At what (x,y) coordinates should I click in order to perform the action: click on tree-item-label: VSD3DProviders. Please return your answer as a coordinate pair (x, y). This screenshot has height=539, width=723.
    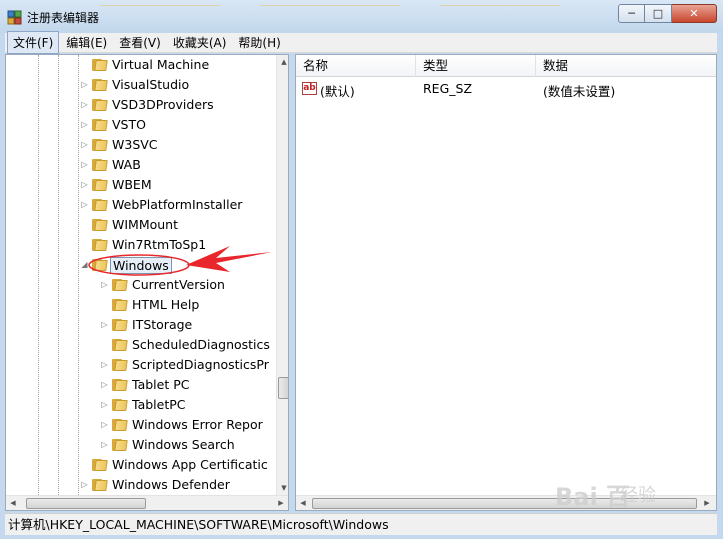
    Looking at the image, I should click on (163, 104).